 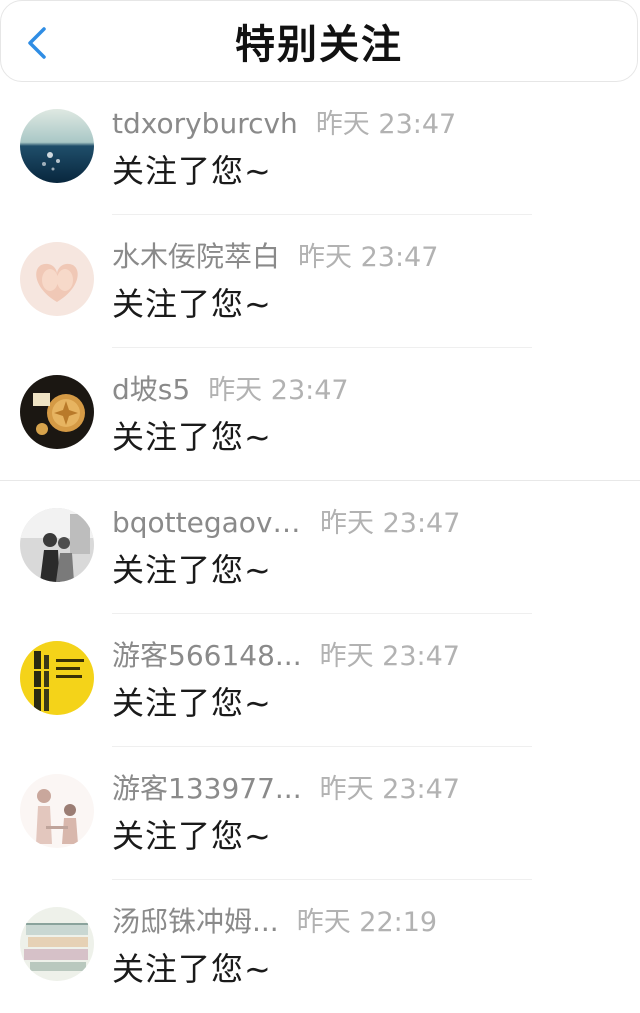 I want to click on ocean-sunset-avatar, so click(x=57, y=146).